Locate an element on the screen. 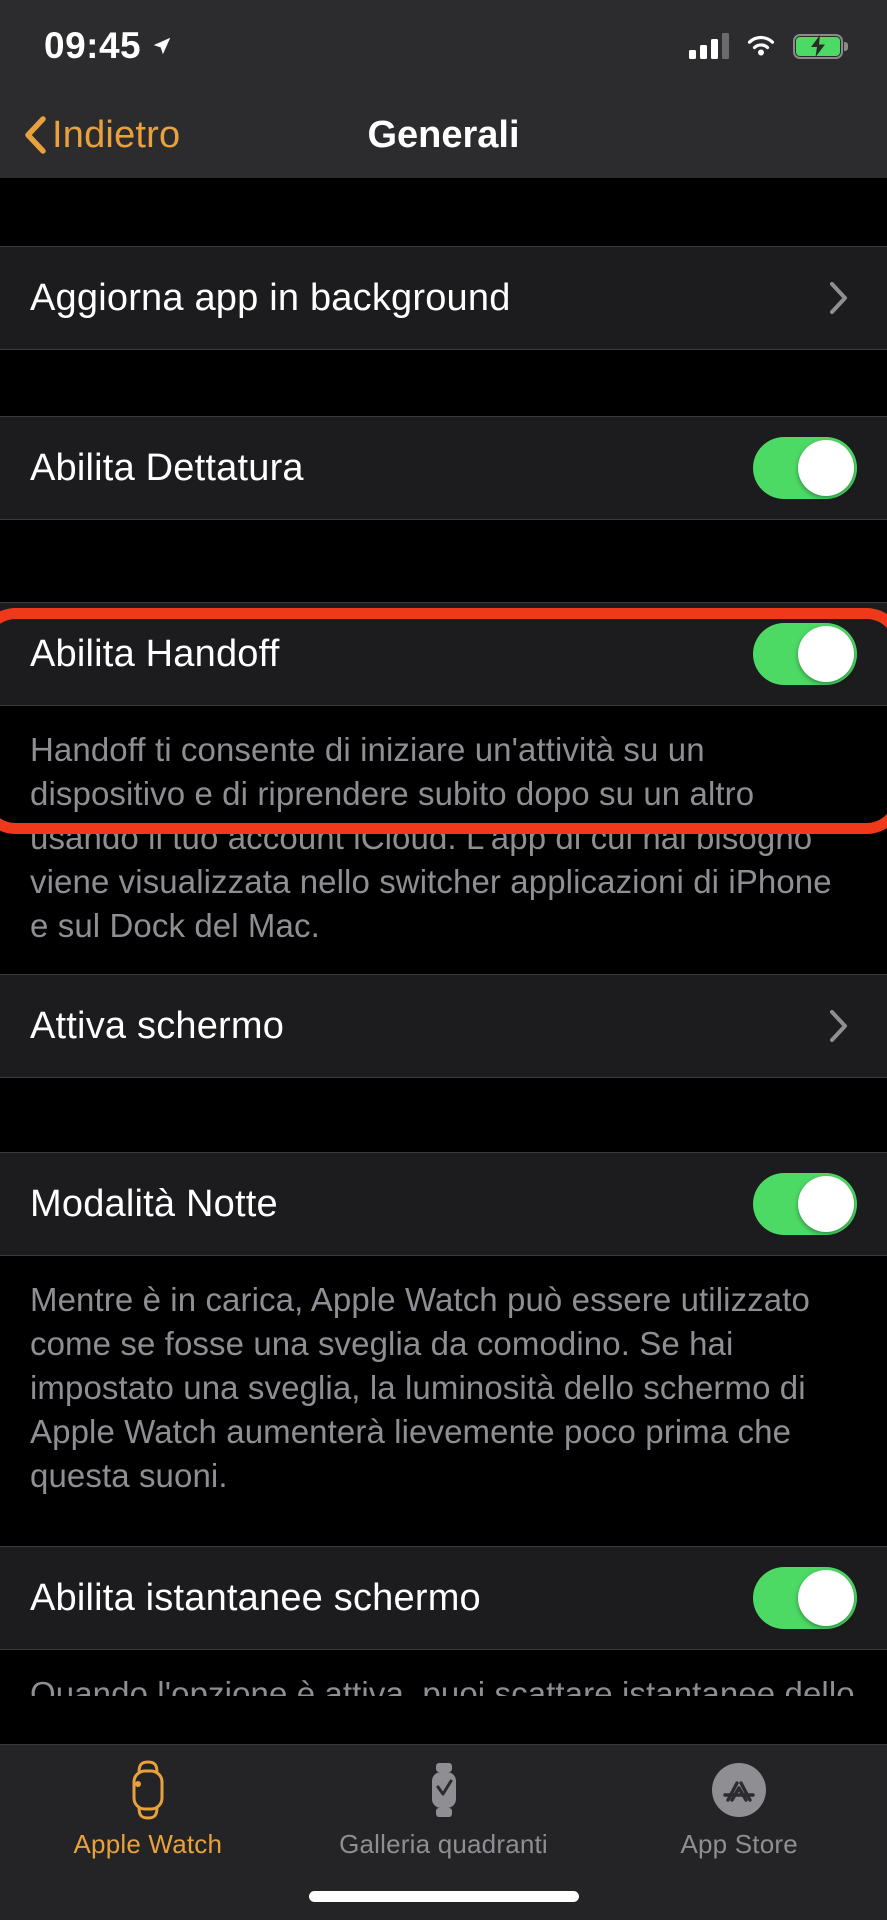 This screenshot has width=887, height=1920. apple-watch-icon is located at coordinates (148, 1790).